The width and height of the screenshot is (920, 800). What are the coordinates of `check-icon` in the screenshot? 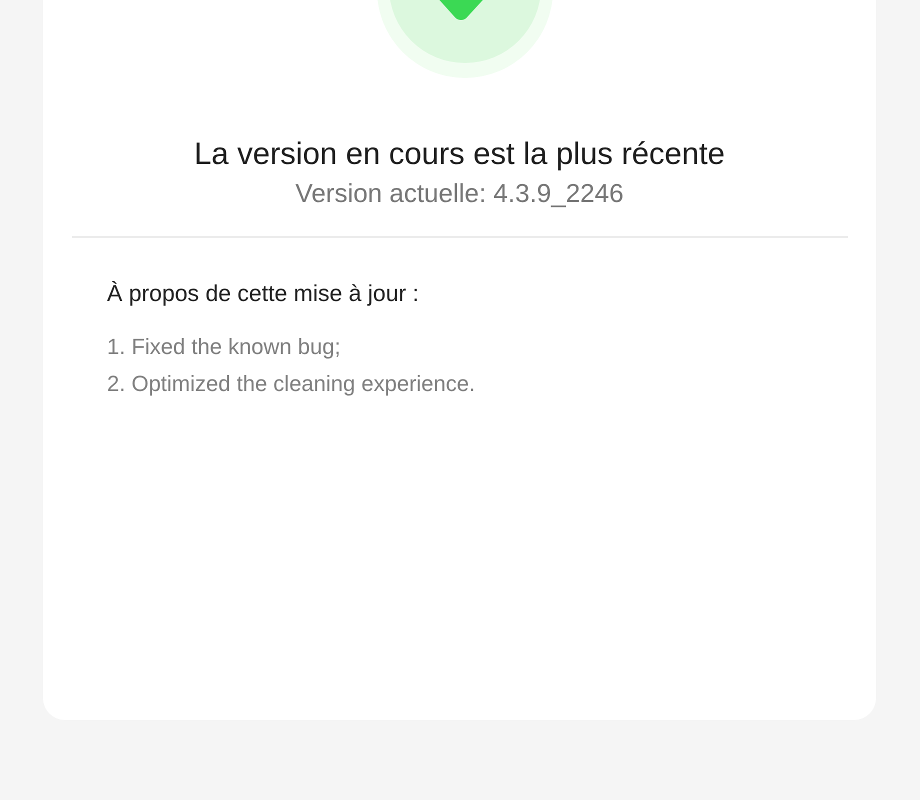 It's located at (464, 40).